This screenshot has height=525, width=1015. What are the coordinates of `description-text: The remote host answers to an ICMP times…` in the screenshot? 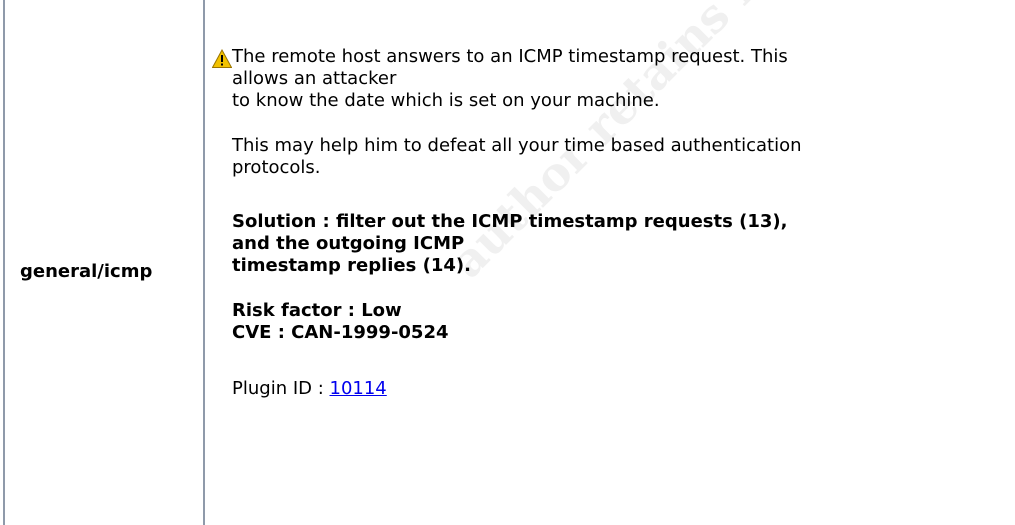 It's located at (619, 79).